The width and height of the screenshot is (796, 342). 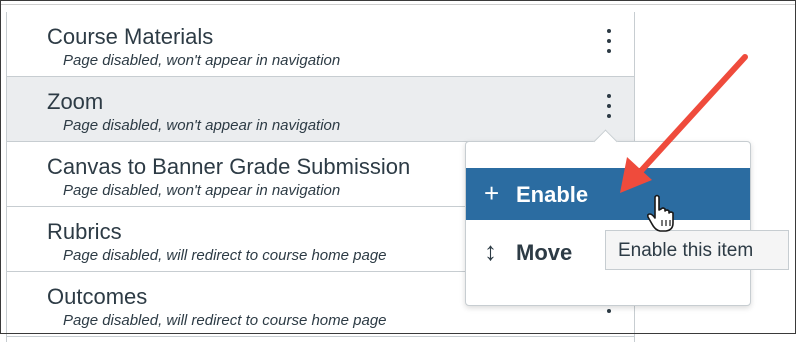 I want to click on item-title: Course Materials, so click(x=130, y=36).